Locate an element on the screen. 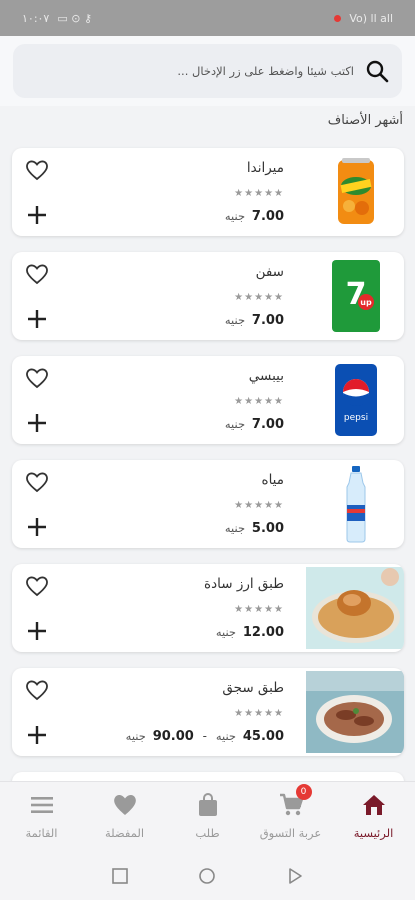  nav-label-order: طلب is located at coordinates (207, 833).